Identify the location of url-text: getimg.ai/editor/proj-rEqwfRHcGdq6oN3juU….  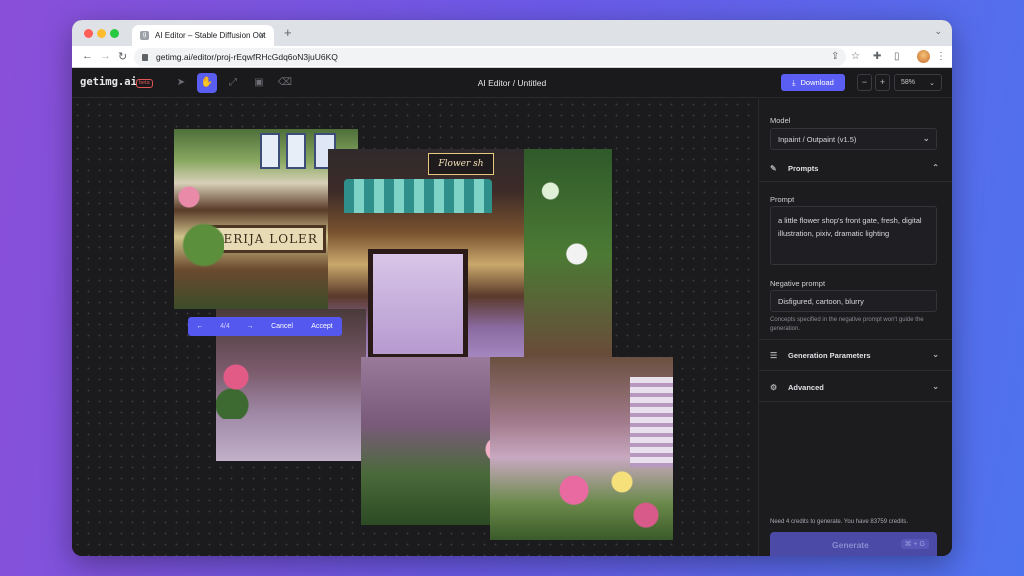
(247, 57).